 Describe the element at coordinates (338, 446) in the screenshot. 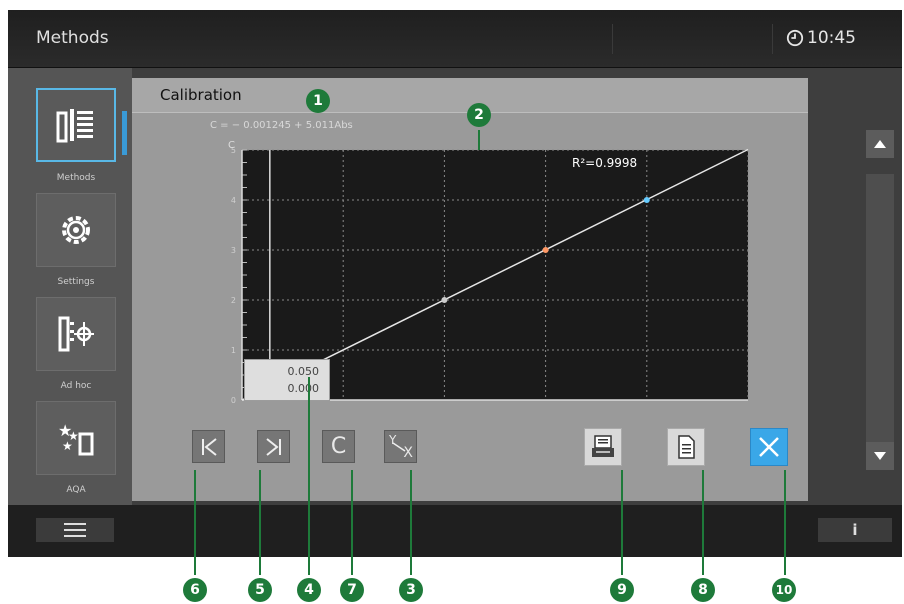

I see `c-button: C` at that location.